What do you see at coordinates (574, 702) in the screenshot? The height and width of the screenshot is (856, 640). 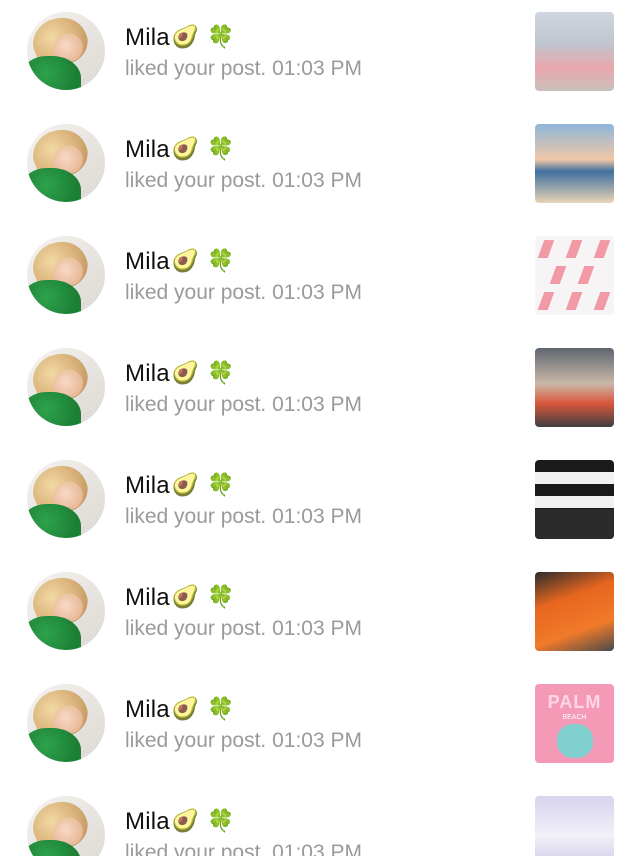 I see `thumbnail-title: PALM` at bounding box center [574, 702].